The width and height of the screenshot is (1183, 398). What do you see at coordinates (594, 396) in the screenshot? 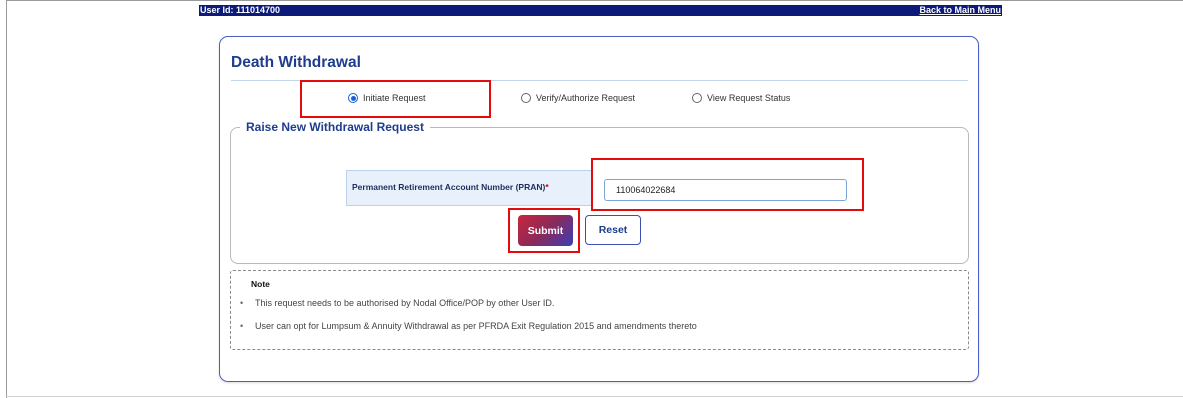
I see `page-bottom-line` at bounding box center [594, 396].